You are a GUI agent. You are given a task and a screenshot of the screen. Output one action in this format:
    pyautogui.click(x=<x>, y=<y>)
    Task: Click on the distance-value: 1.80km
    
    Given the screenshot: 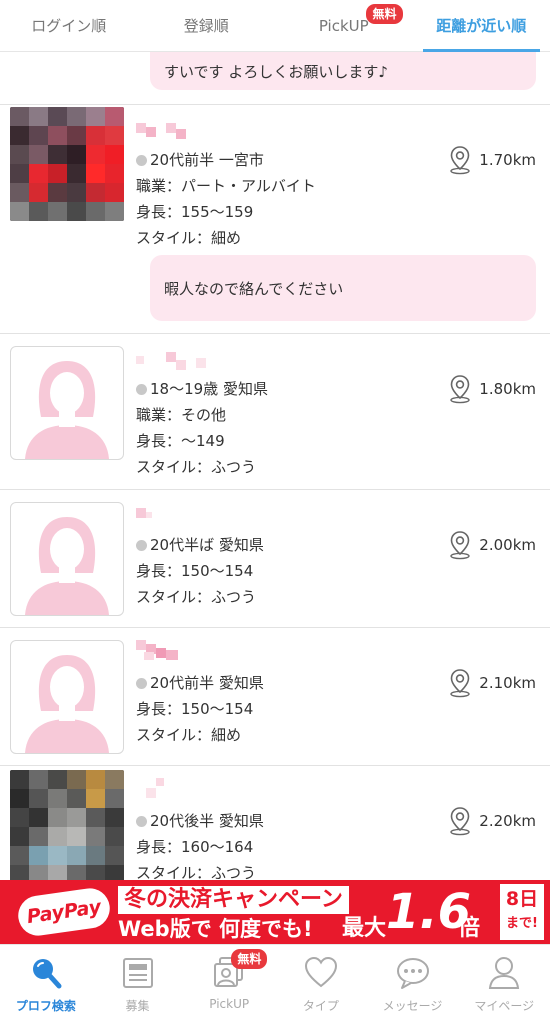 What is the action you would take?
    pyautogui.click(x=507, y=389)
    